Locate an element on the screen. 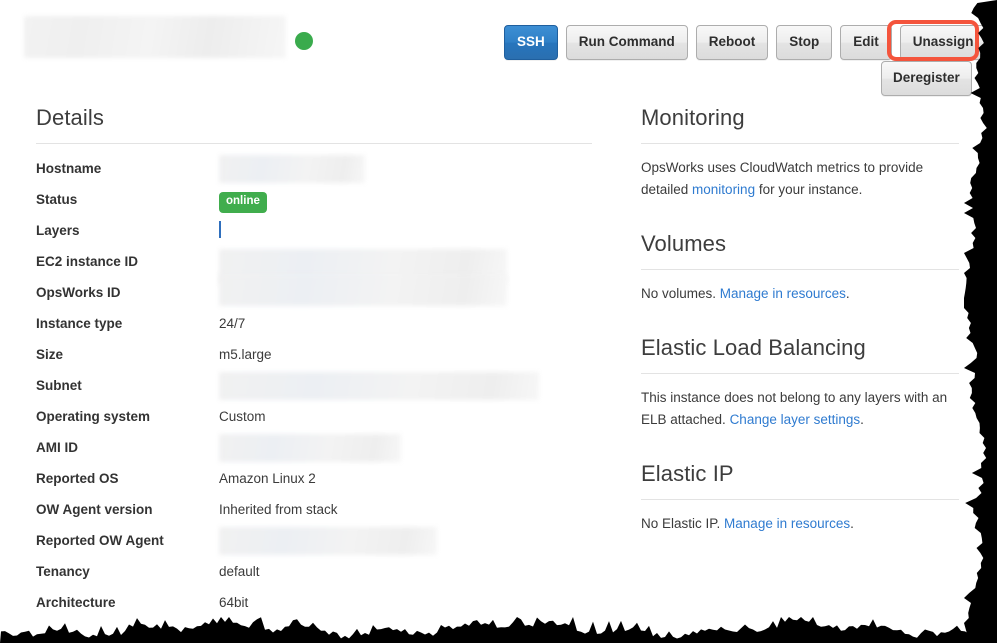 The width and height of the screenshot is (997, 643). detail-value: Amazon Linux 2 is located at coordinates (267, 478).